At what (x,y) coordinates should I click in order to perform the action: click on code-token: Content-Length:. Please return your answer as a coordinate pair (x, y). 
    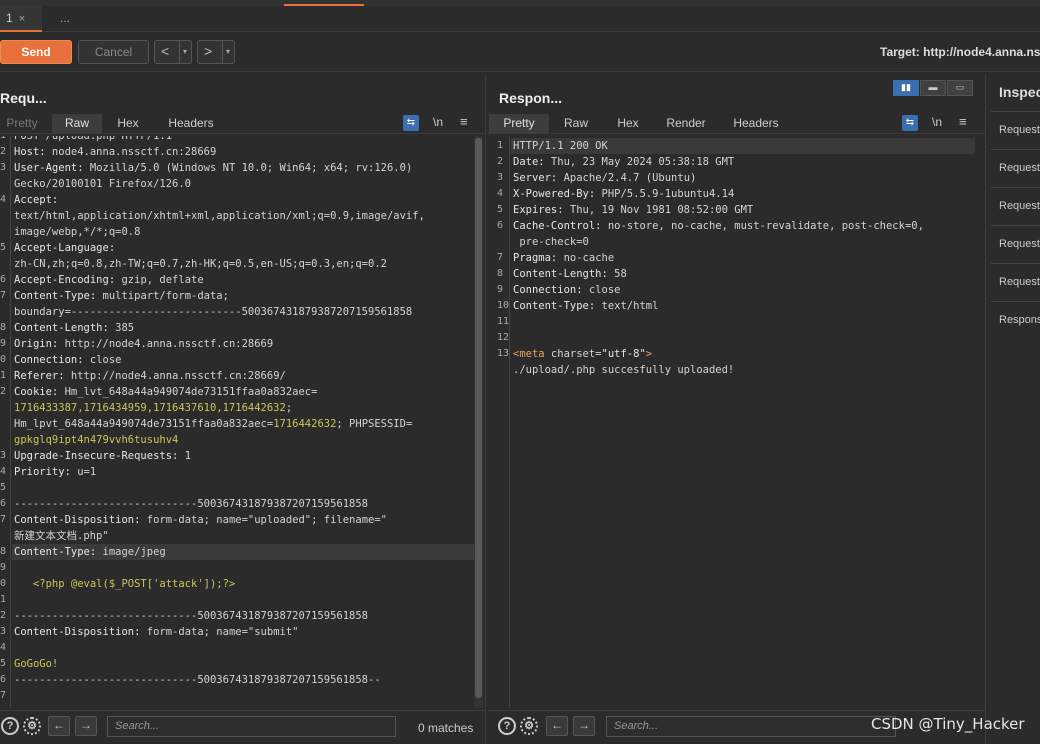
    Looking at the image, I should click on (560, 274).